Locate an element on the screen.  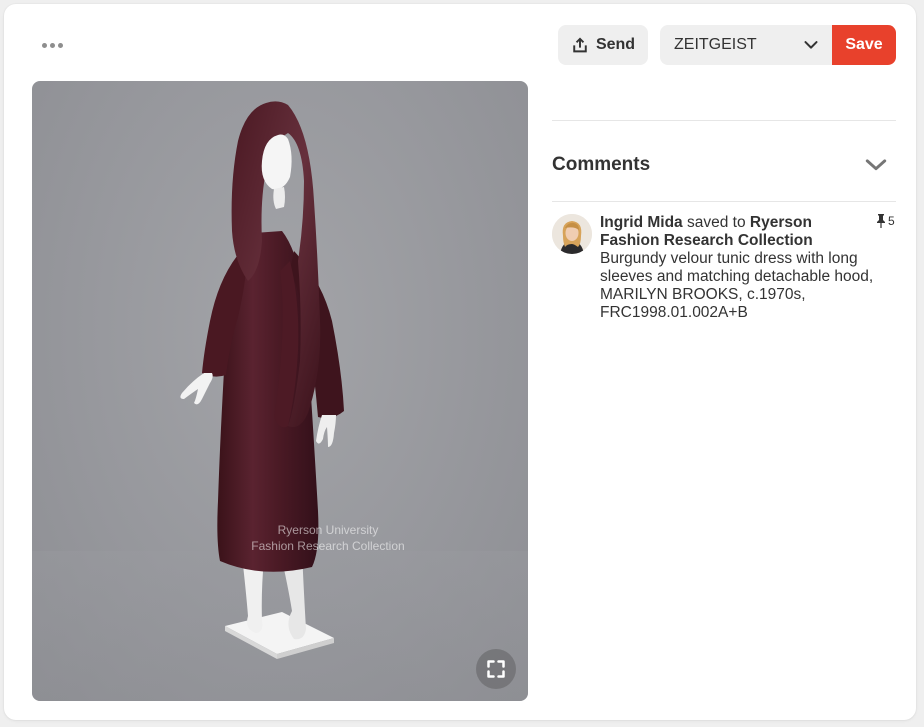
more-options-button is located at coordinates (52, 45).